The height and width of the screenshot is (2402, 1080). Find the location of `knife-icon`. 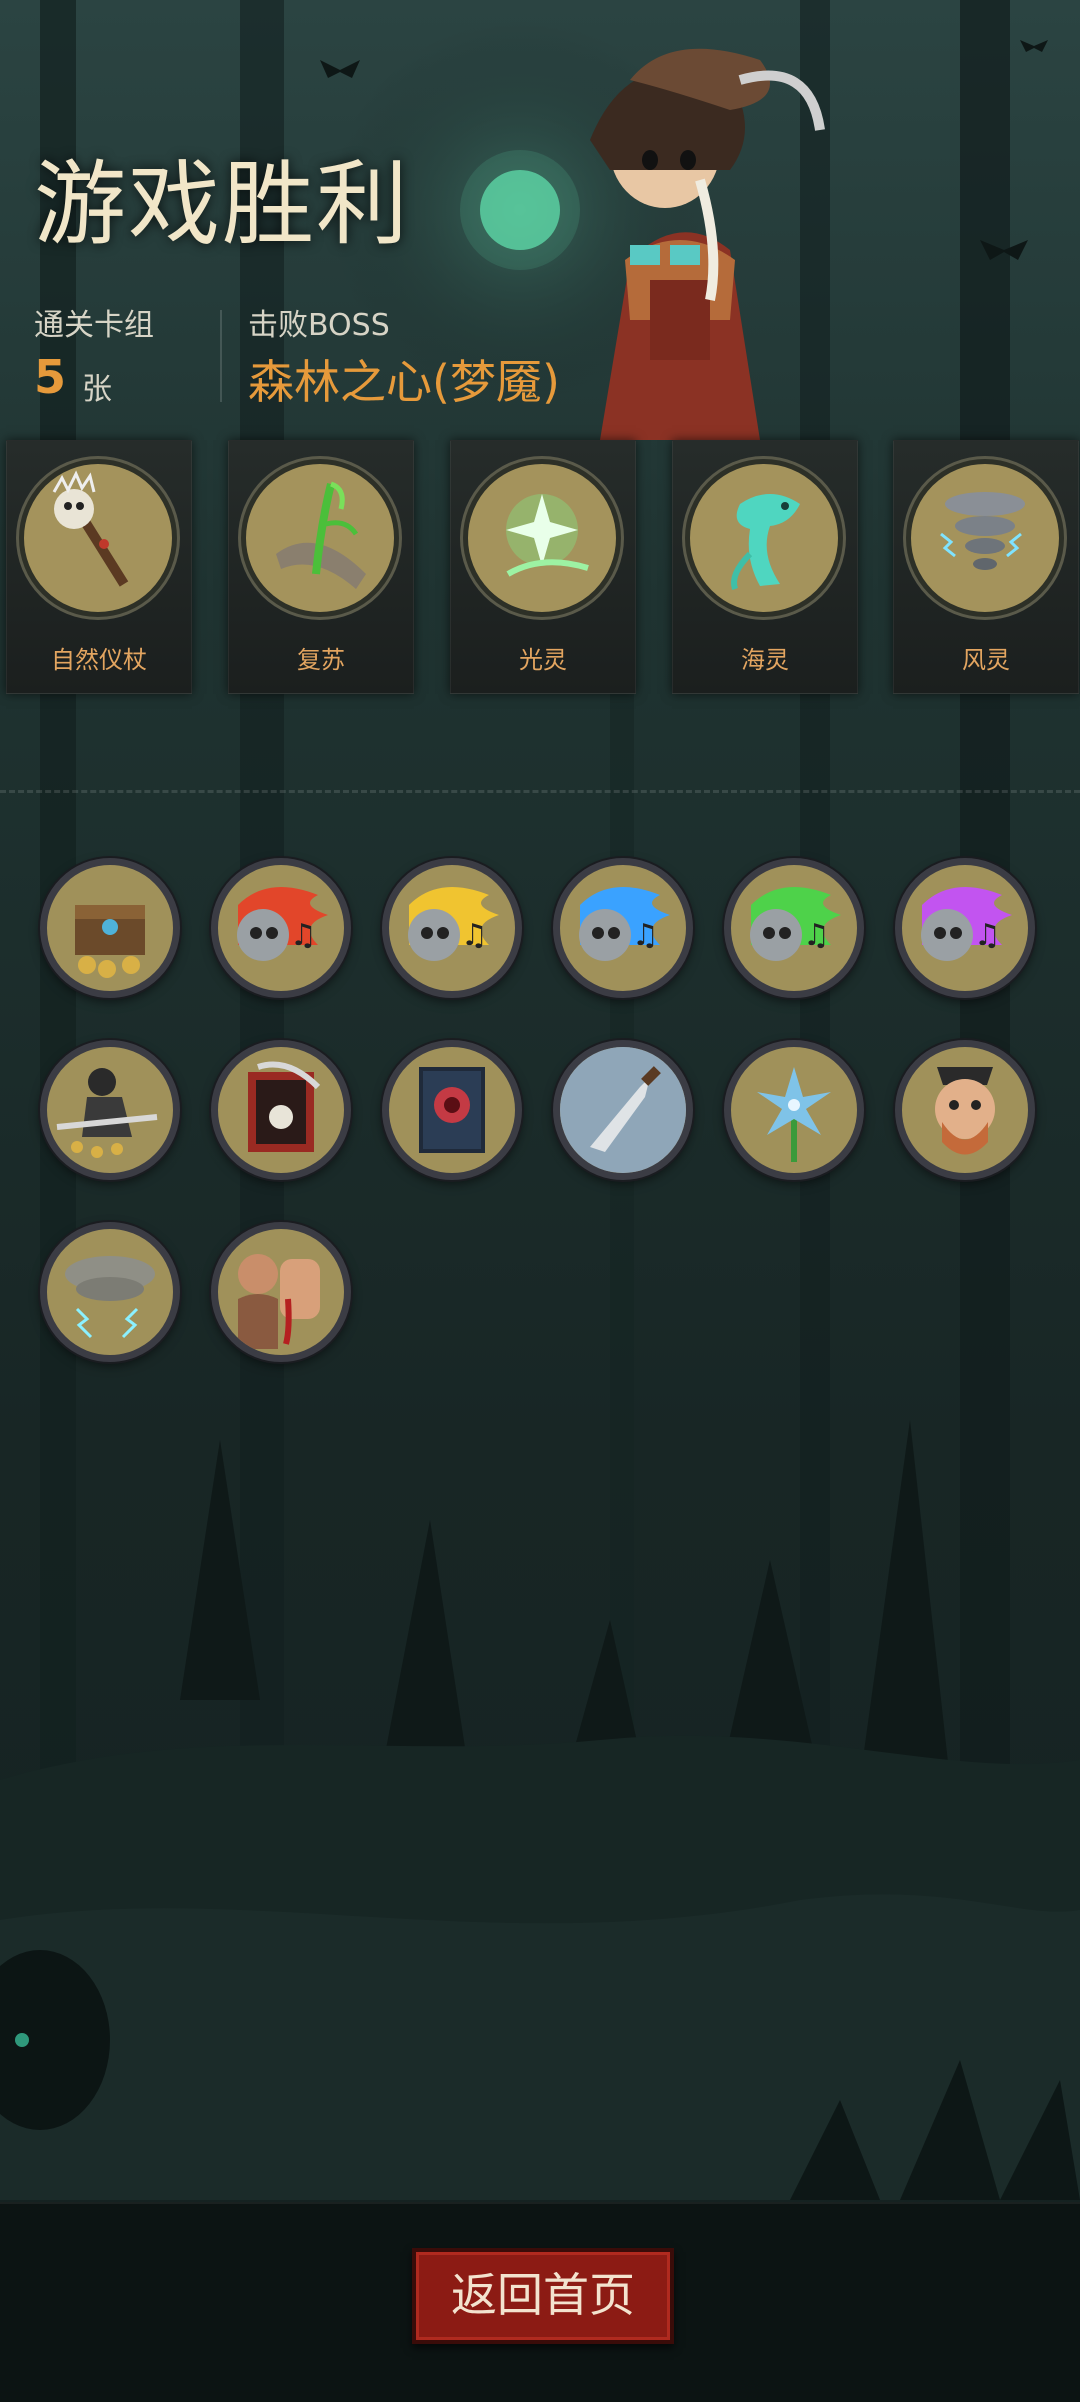

knife-icon is located at coordinates (623, 1110).